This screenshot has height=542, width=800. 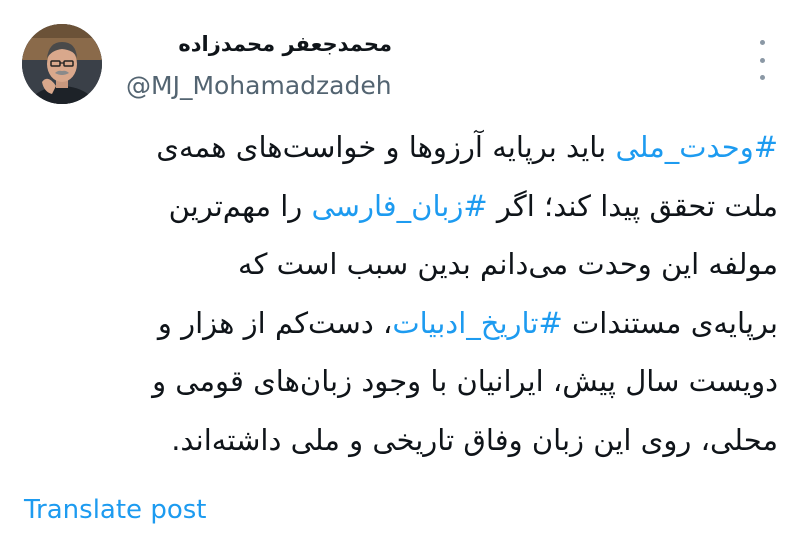 What do you see at coordinates (400, 206) in the screenshot?
I see `hashtag-link: #زبان_فارسی` at bounding box center [400, 206].